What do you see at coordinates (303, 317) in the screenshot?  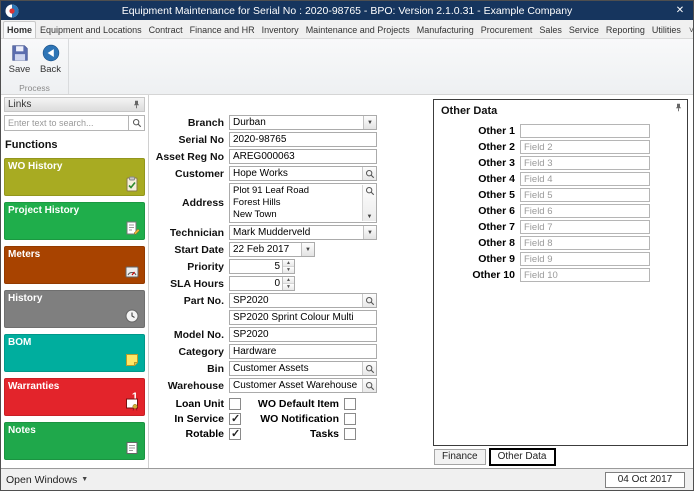 I see `part-description-input` at bounding box center [303, 317].